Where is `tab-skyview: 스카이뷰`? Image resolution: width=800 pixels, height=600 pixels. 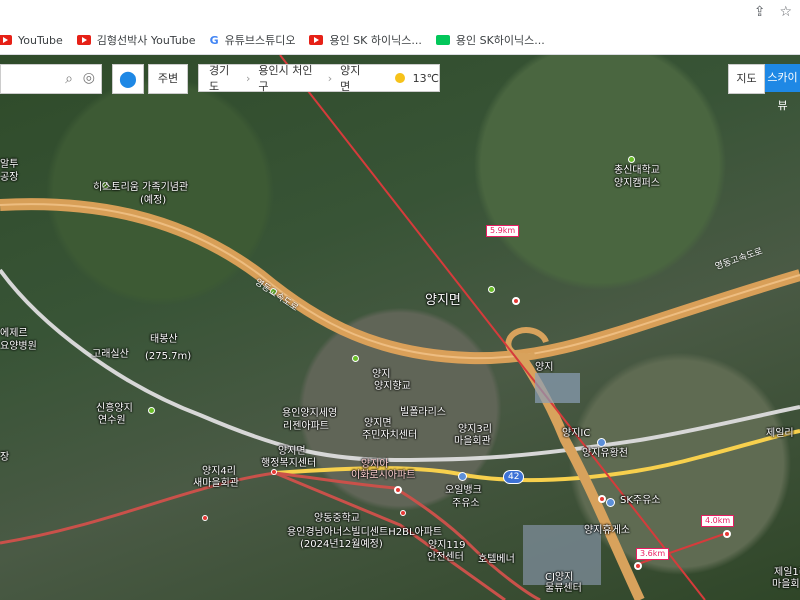 tab-skyview: 스카이뷰 is located at coordinates (782, 88).